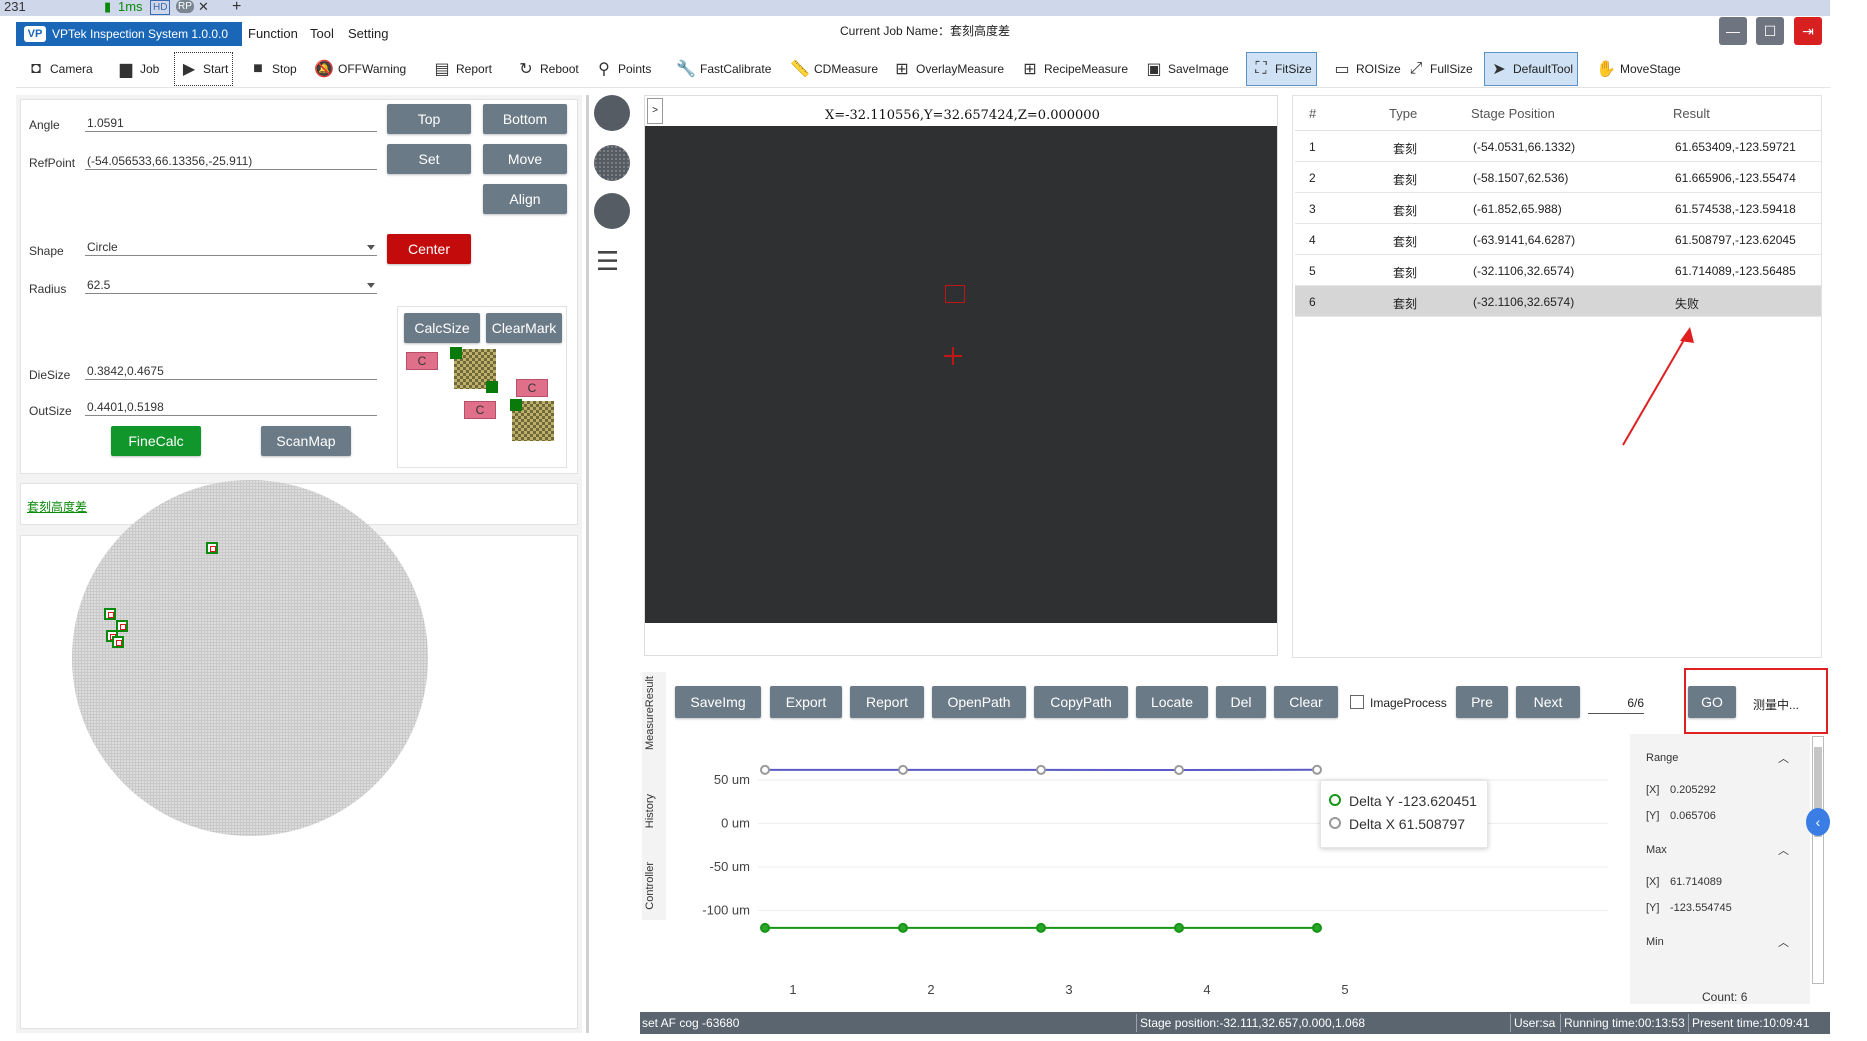 The image size is (1867, 1041). I want to click on tab-controller: Controller, so click(650, 886).